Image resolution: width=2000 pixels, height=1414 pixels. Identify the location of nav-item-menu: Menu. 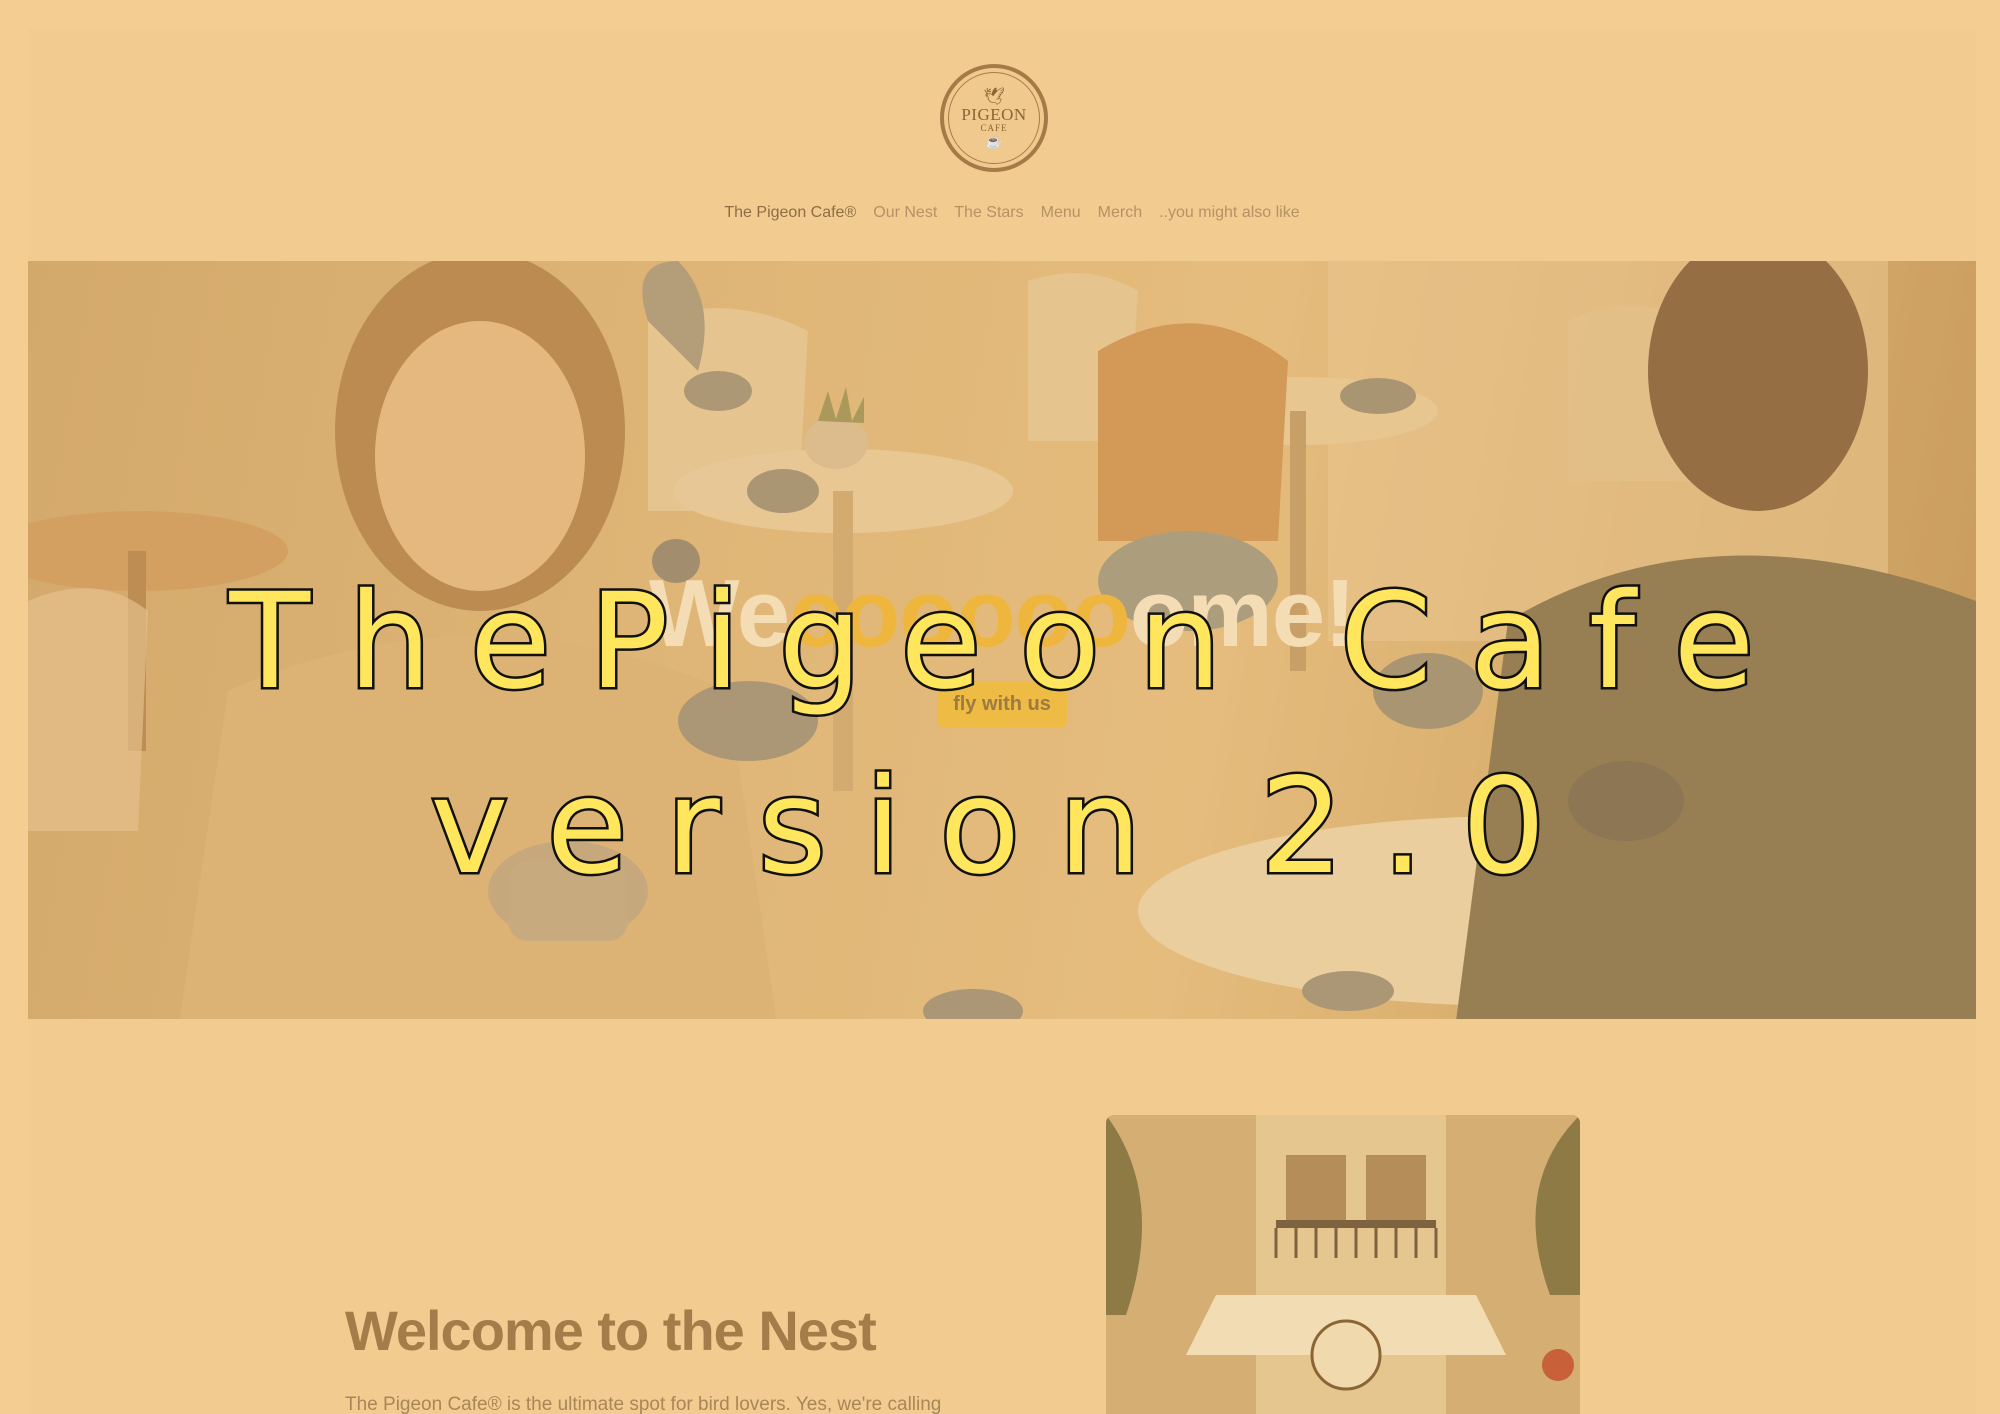
(1061, 213).